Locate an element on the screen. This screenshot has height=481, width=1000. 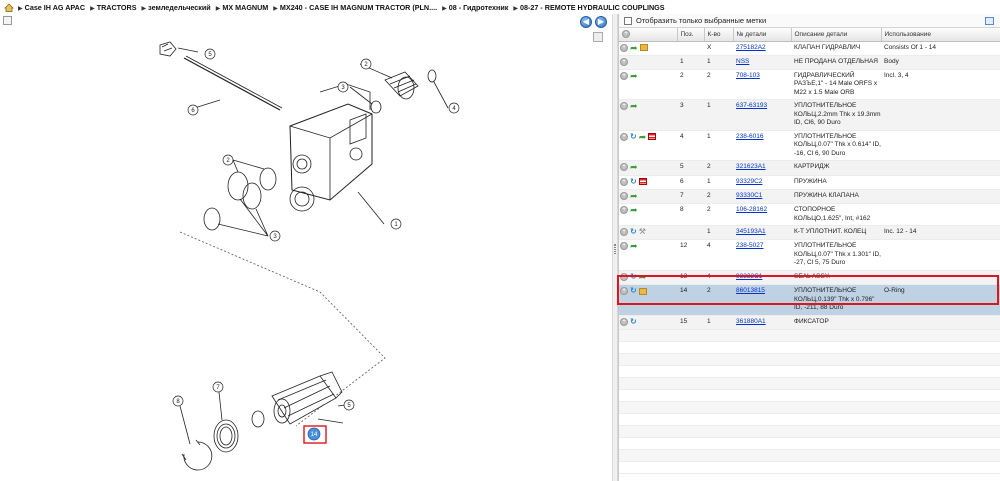
callout: 7 is located at coordinates (218, 387).